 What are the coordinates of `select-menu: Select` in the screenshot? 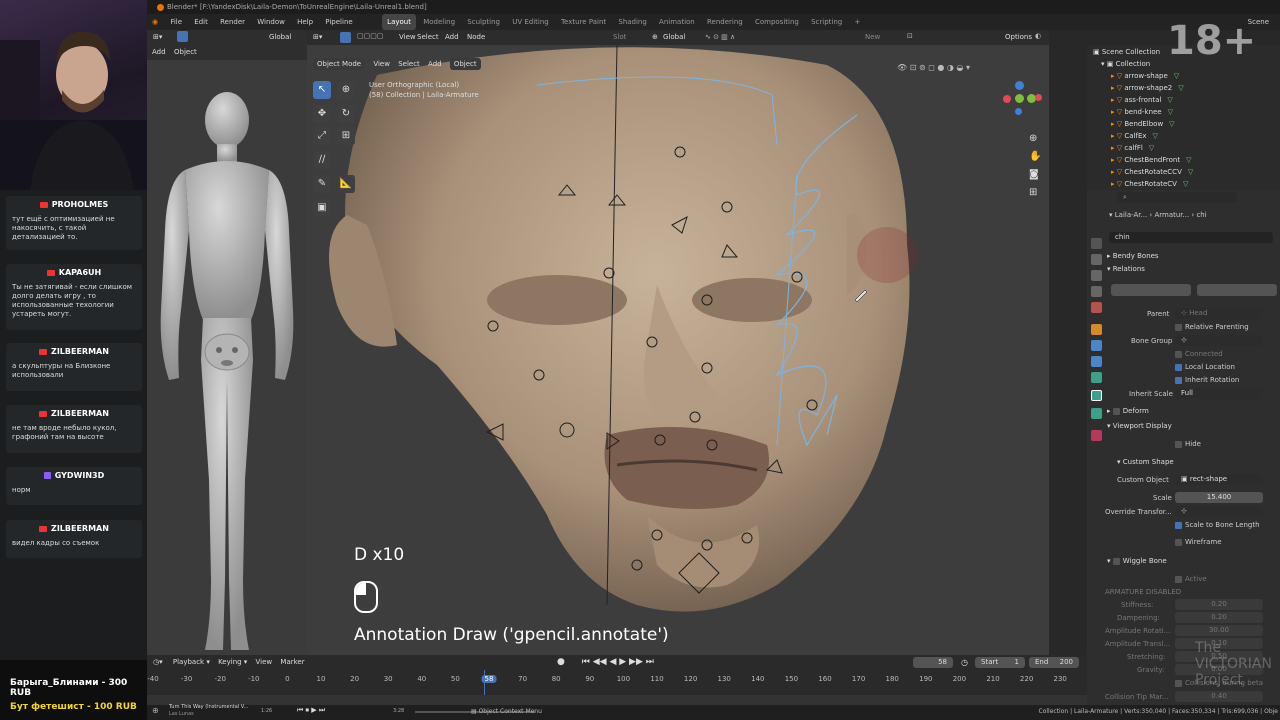 It's located at (428, 37).